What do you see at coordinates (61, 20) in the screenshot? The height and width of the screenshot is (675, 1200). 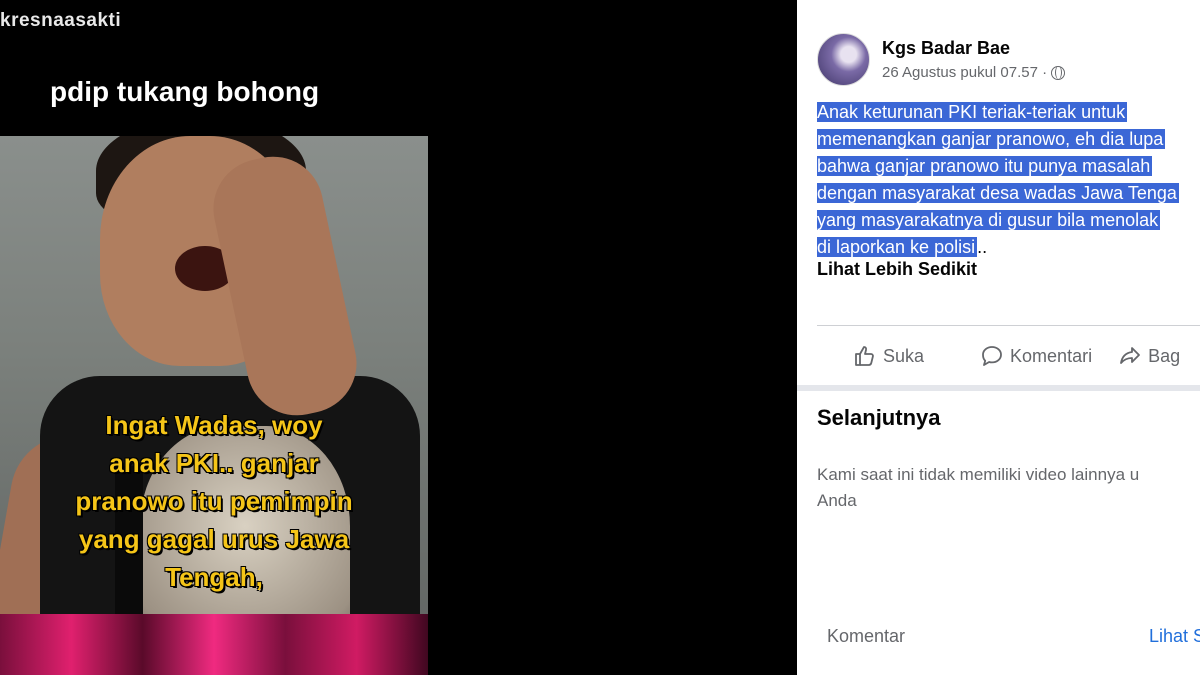 I see `video-watermark: kresnaasakti` at bounding box center [61, 20].